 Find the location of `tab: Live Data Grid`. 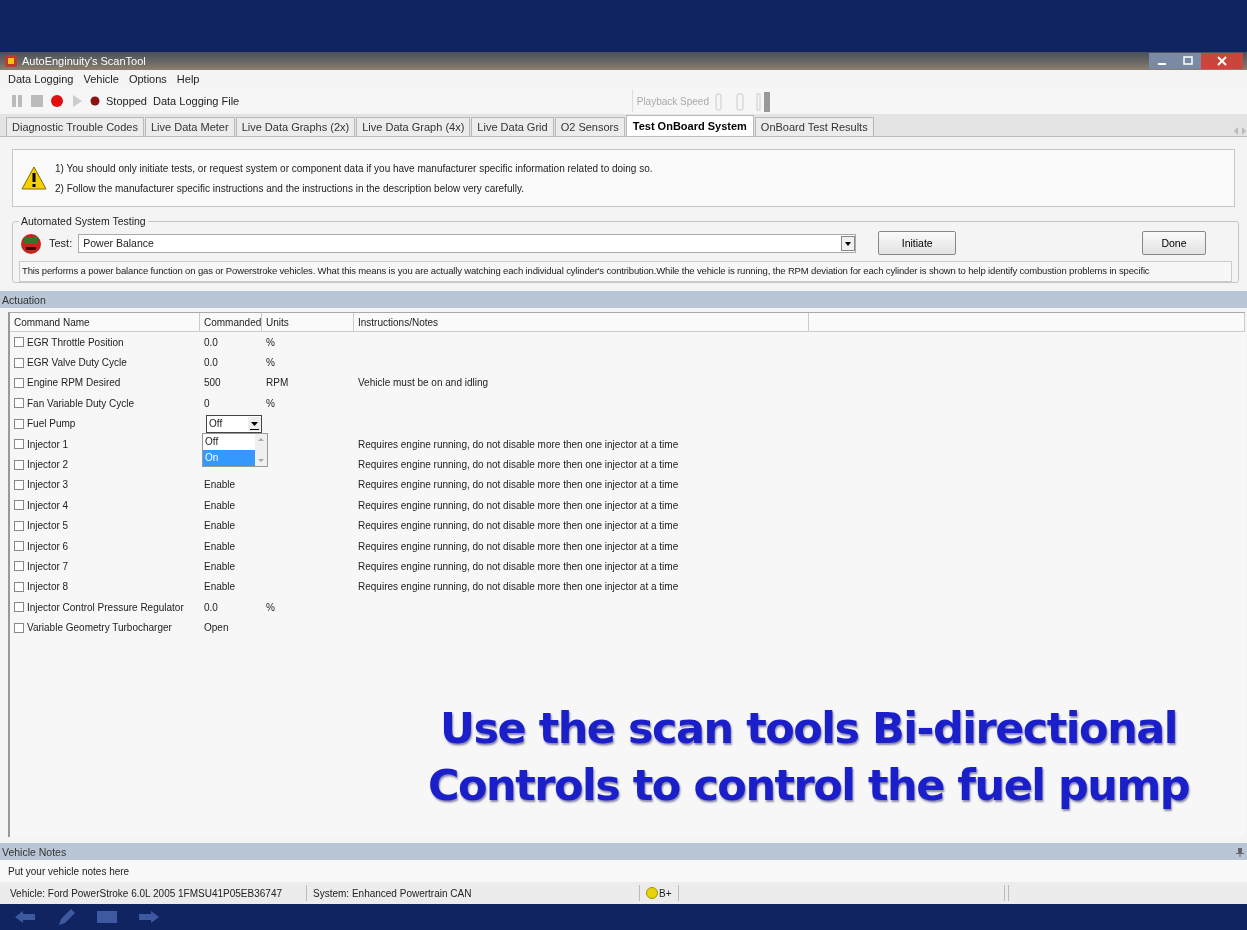

tab: Live Data Grid is located at coordinates (512, 126).